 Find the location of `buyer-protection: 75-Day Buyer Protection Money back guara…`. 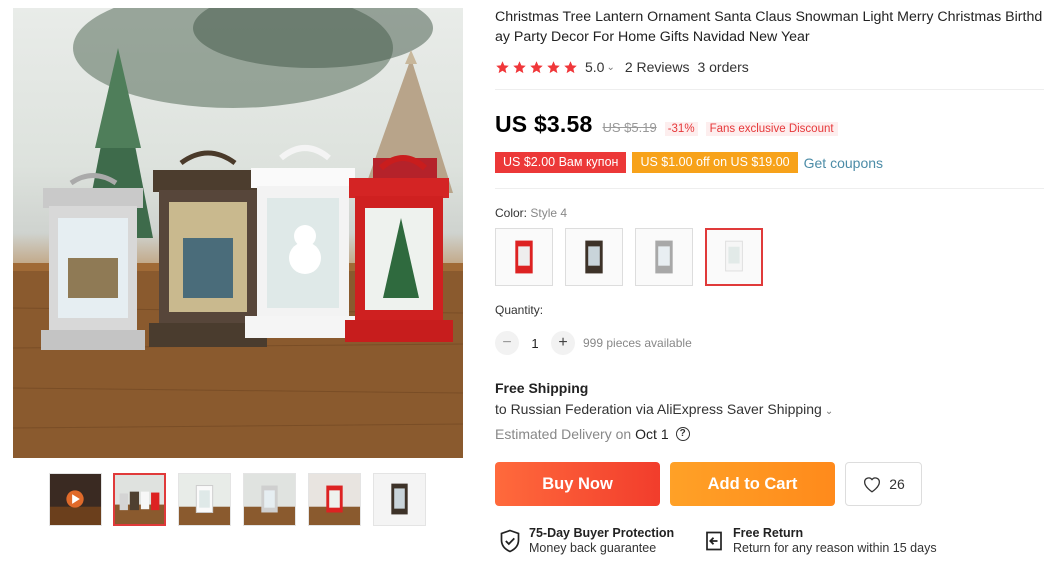

buyer-protection: 75-Day Buyer Protection Money back guara… is located at coordinates (586, 541).